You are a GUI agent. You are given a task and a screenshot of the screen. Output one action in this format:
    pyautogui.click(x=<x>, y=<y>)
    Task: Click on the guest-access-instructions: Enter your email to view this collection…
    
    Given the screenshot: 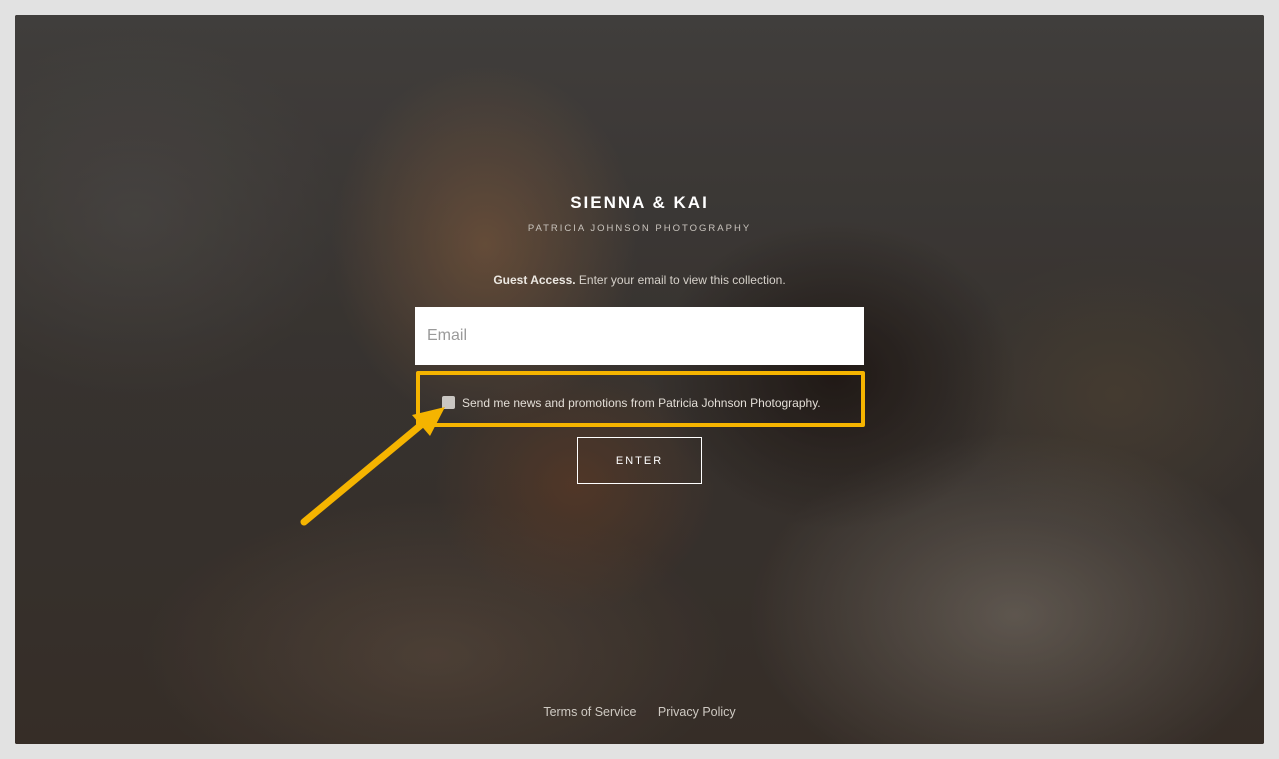 What is the action you would take?
    pyautogui.click(x=680, y=280)
    